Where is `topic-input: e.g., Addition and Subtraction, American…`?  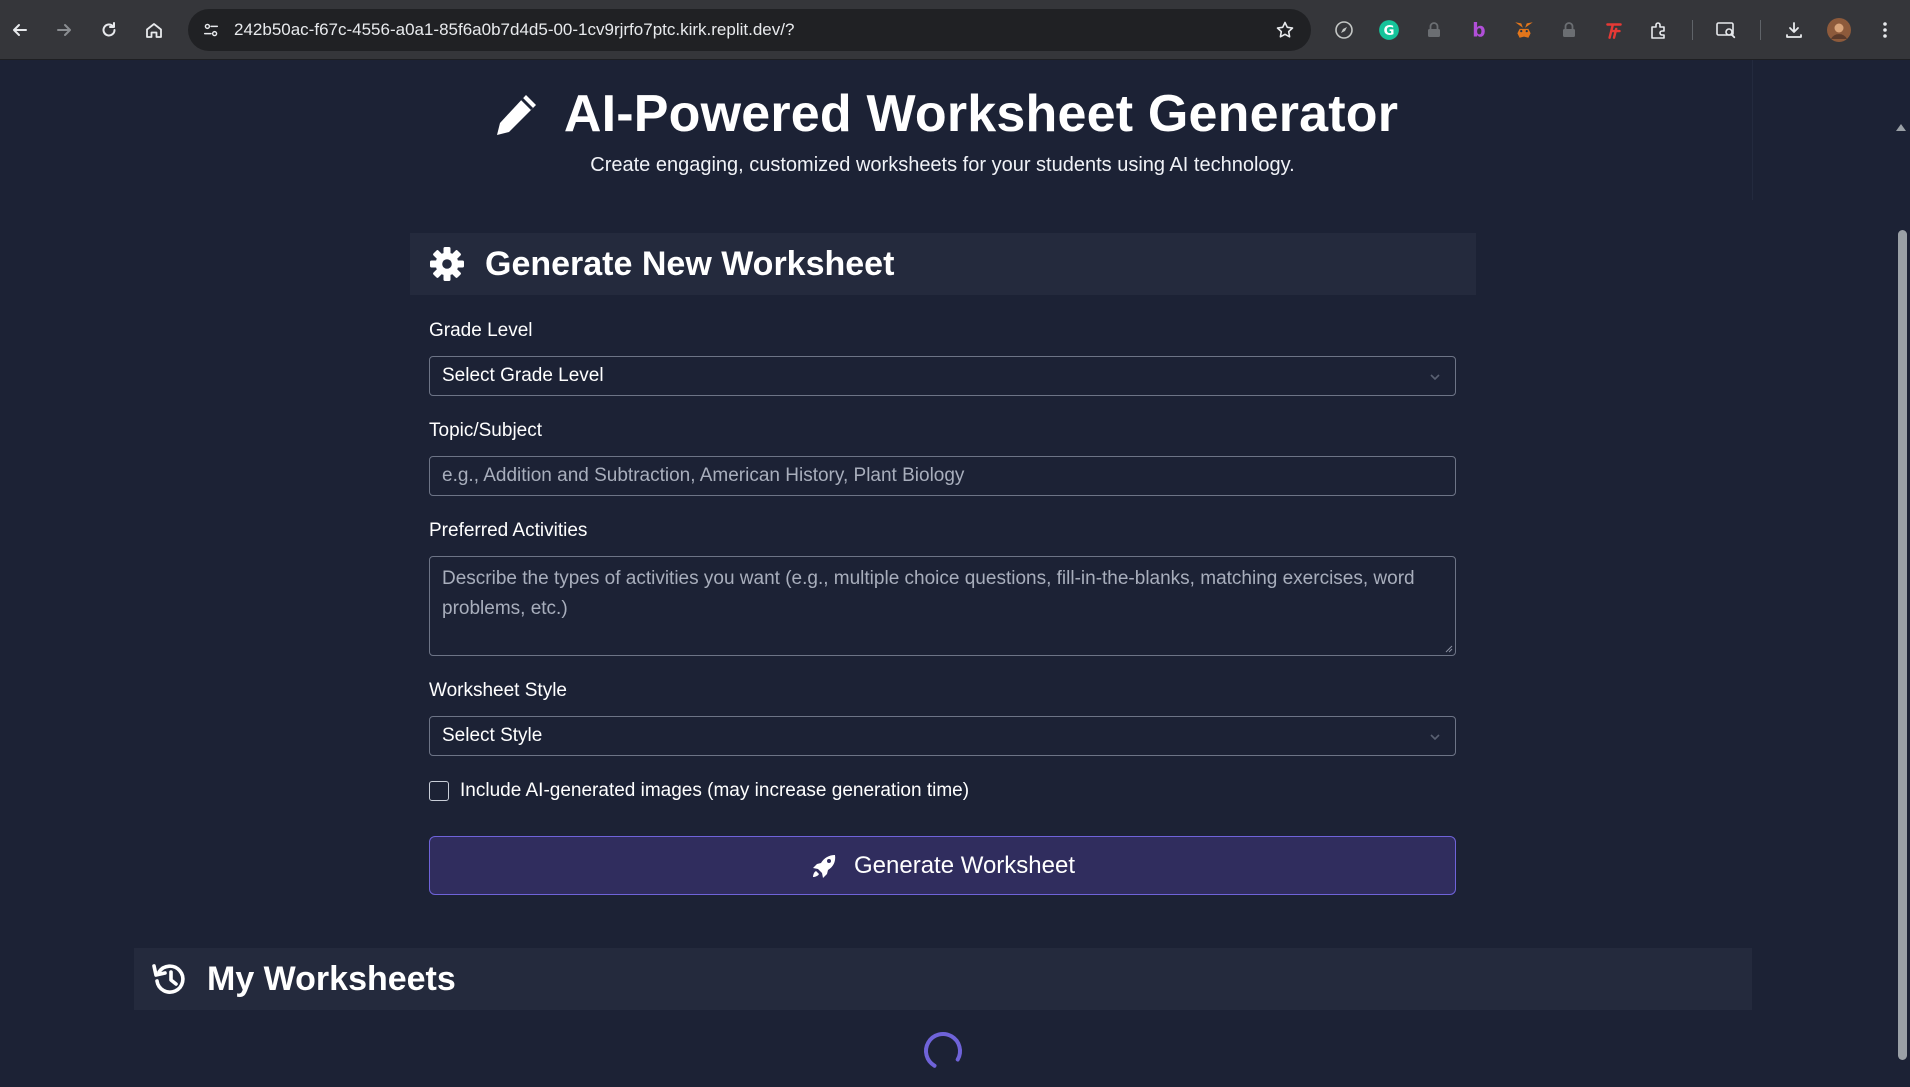 topic-input: e.g., Addition and Subtraction, American… is located at coordinates (942, 476).